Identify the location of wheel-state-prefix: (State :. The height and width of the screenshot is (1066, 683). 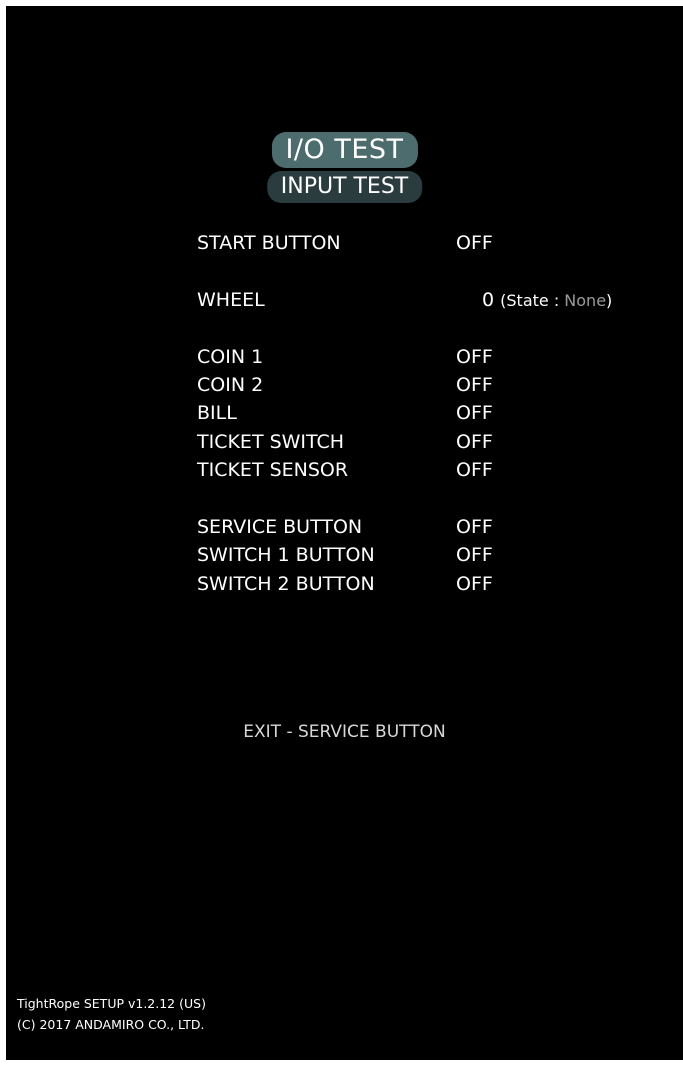
(532, 300).